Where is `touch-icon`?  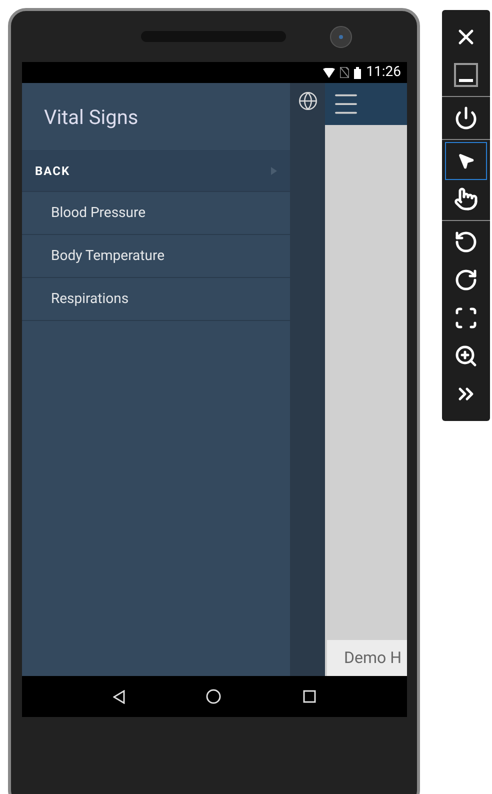
touch-icon is located at coordinates (466, 199).